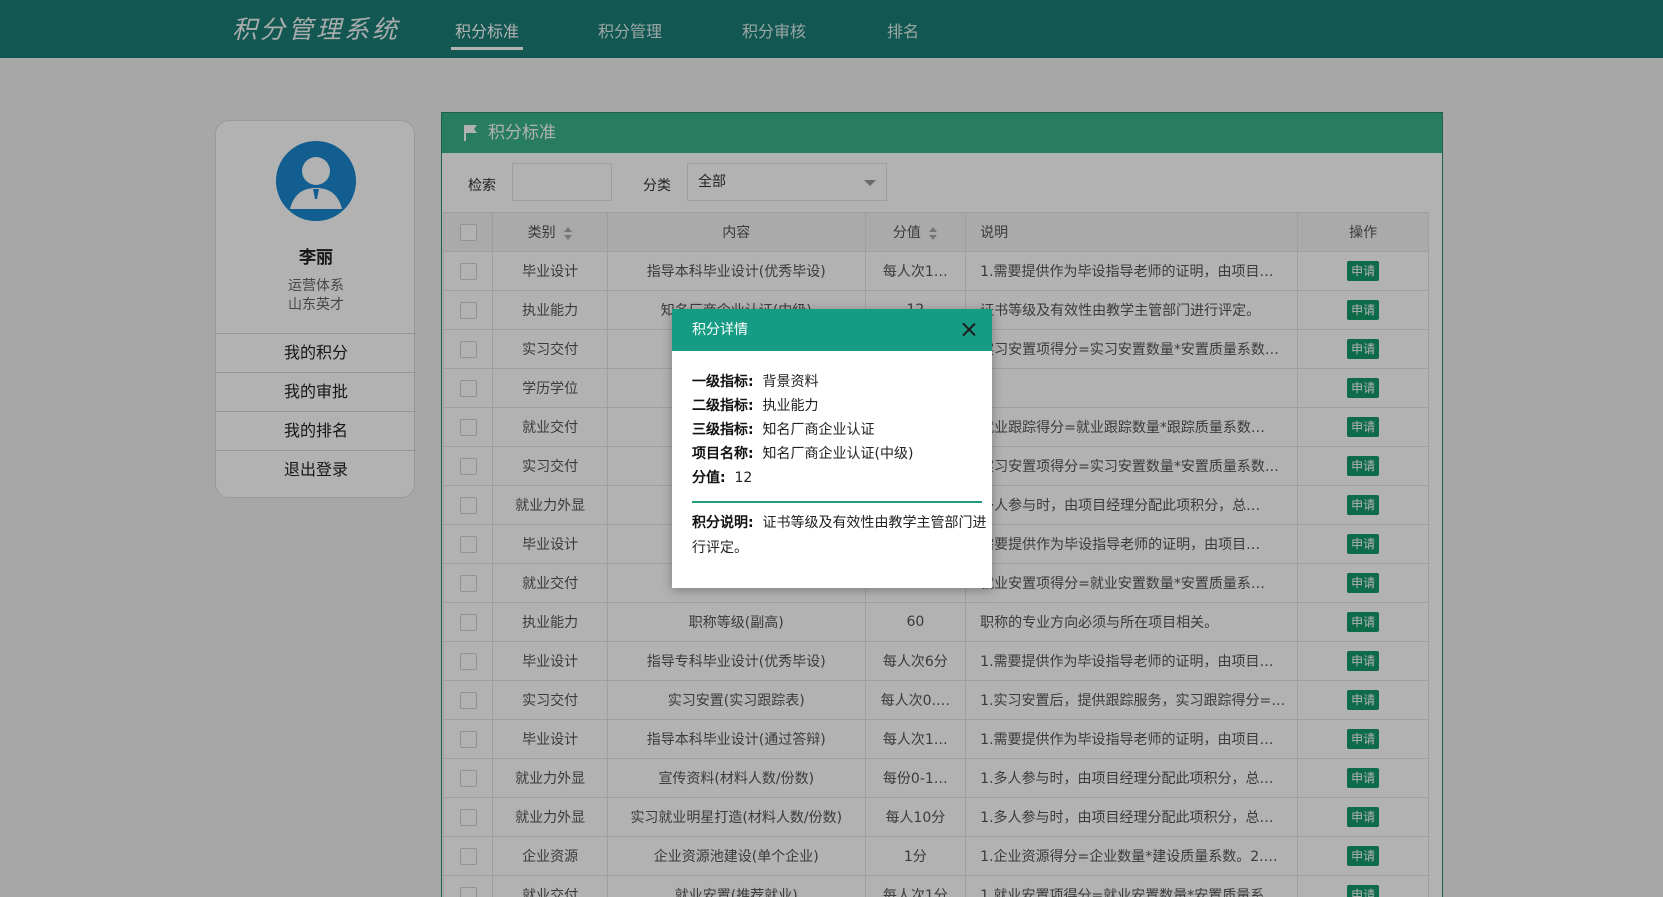  What do you see at coordinates (803, 454) in the screenshot?
I see `modal-item-name: 项目名称: 知名厂商企业认证(中级)` at bounding box center [803, 454].